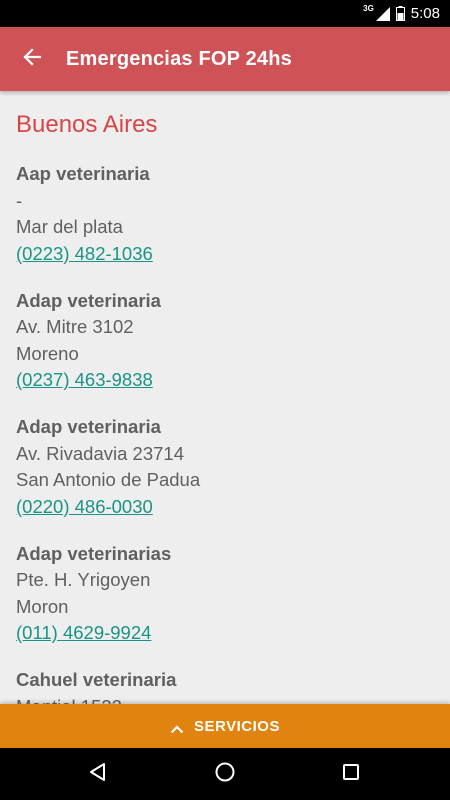 The image size is (450, 800). I want to click on vet-address: -, so click(19, 200).